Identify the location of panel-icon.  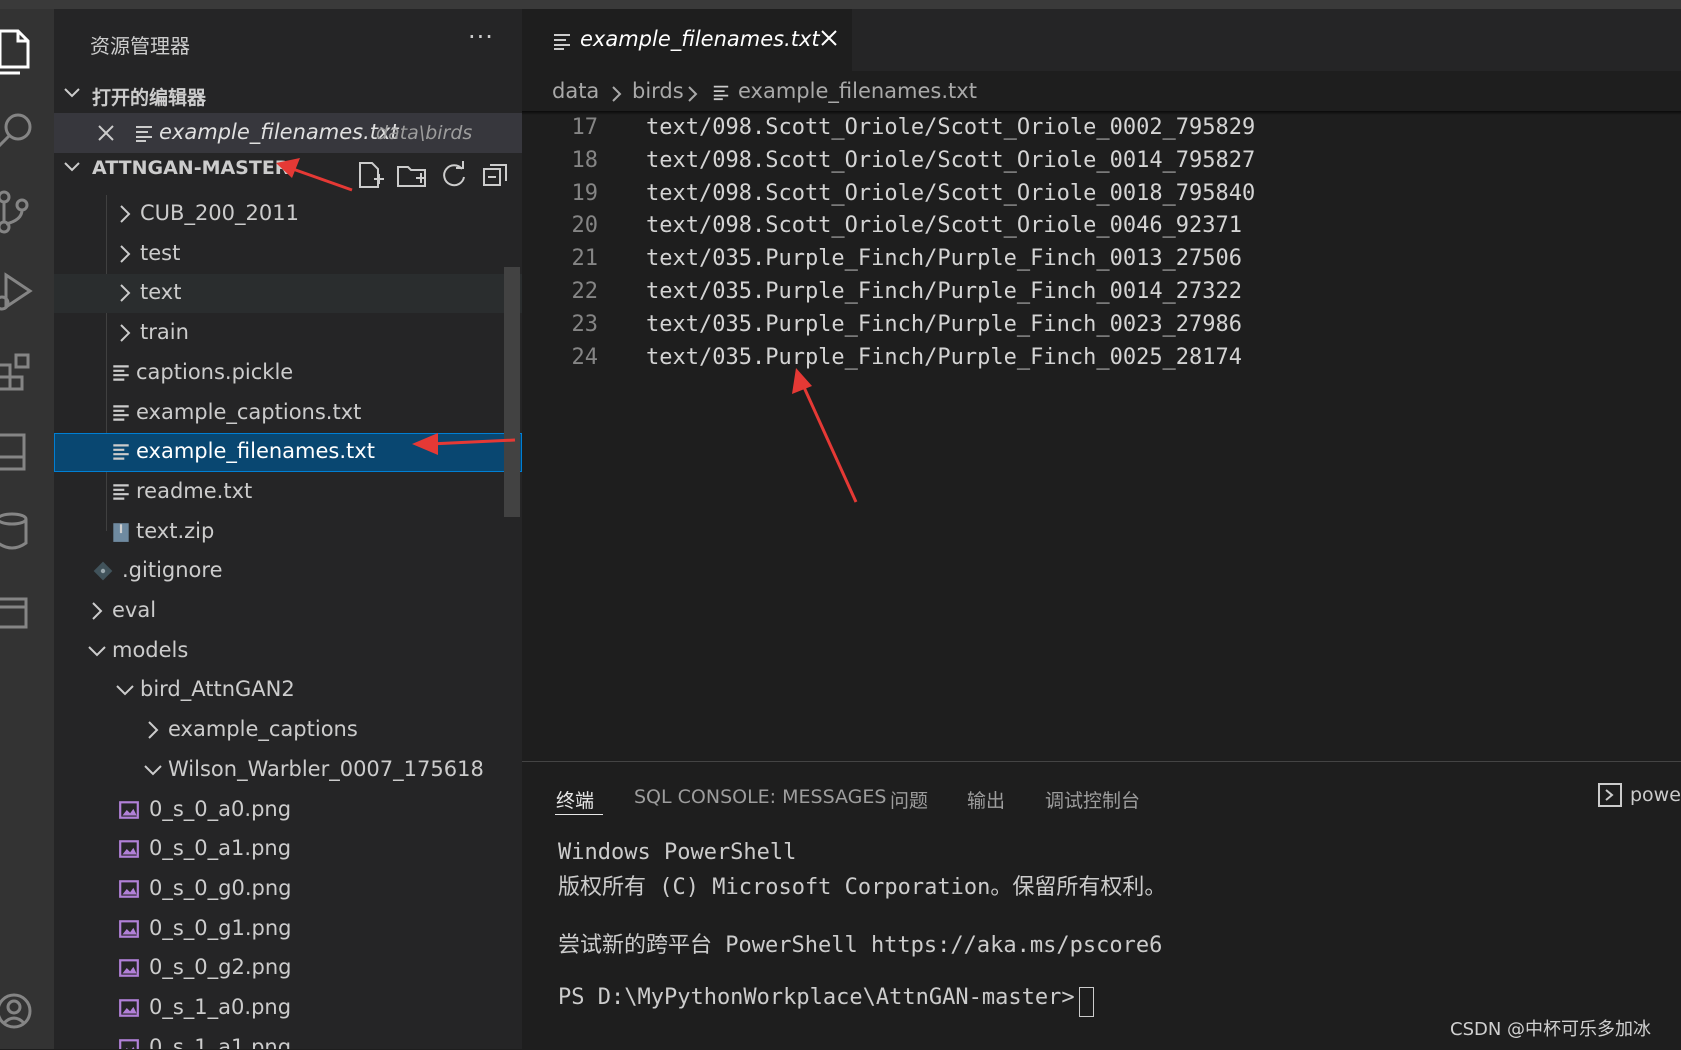
(23, 611).